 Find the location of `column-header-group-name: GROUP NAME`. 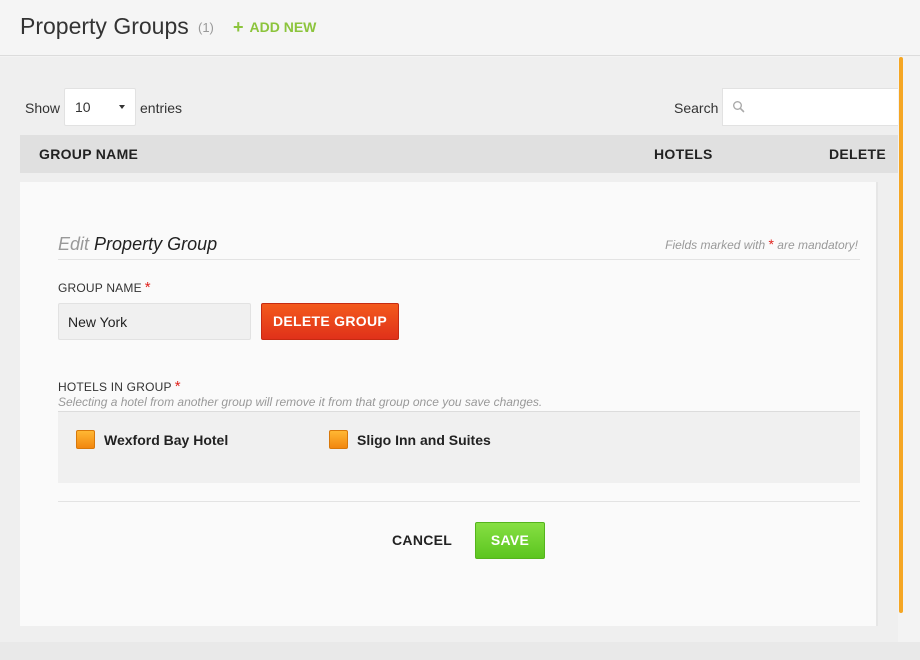

column-header-group-name: GROUP NAME is located at coordinates (88, 154).